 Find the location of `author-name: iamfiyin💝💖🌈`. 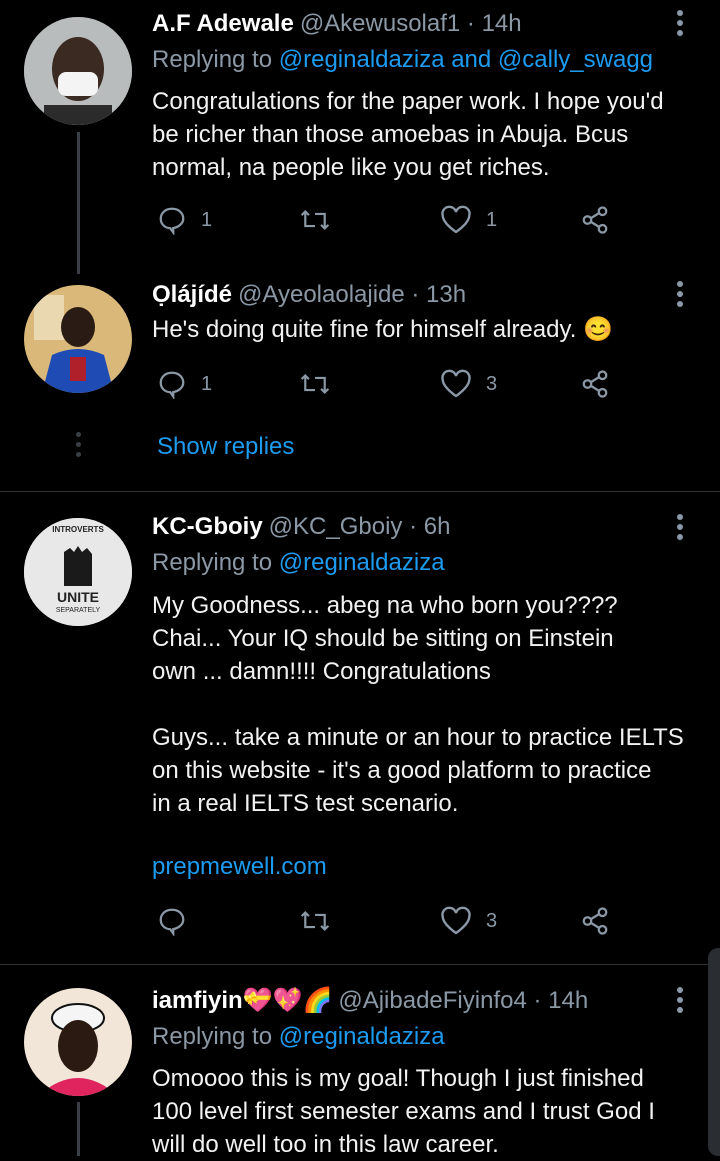

author-name: iamfiyin💝💖🌈 is located at coordinates (242, 1000).